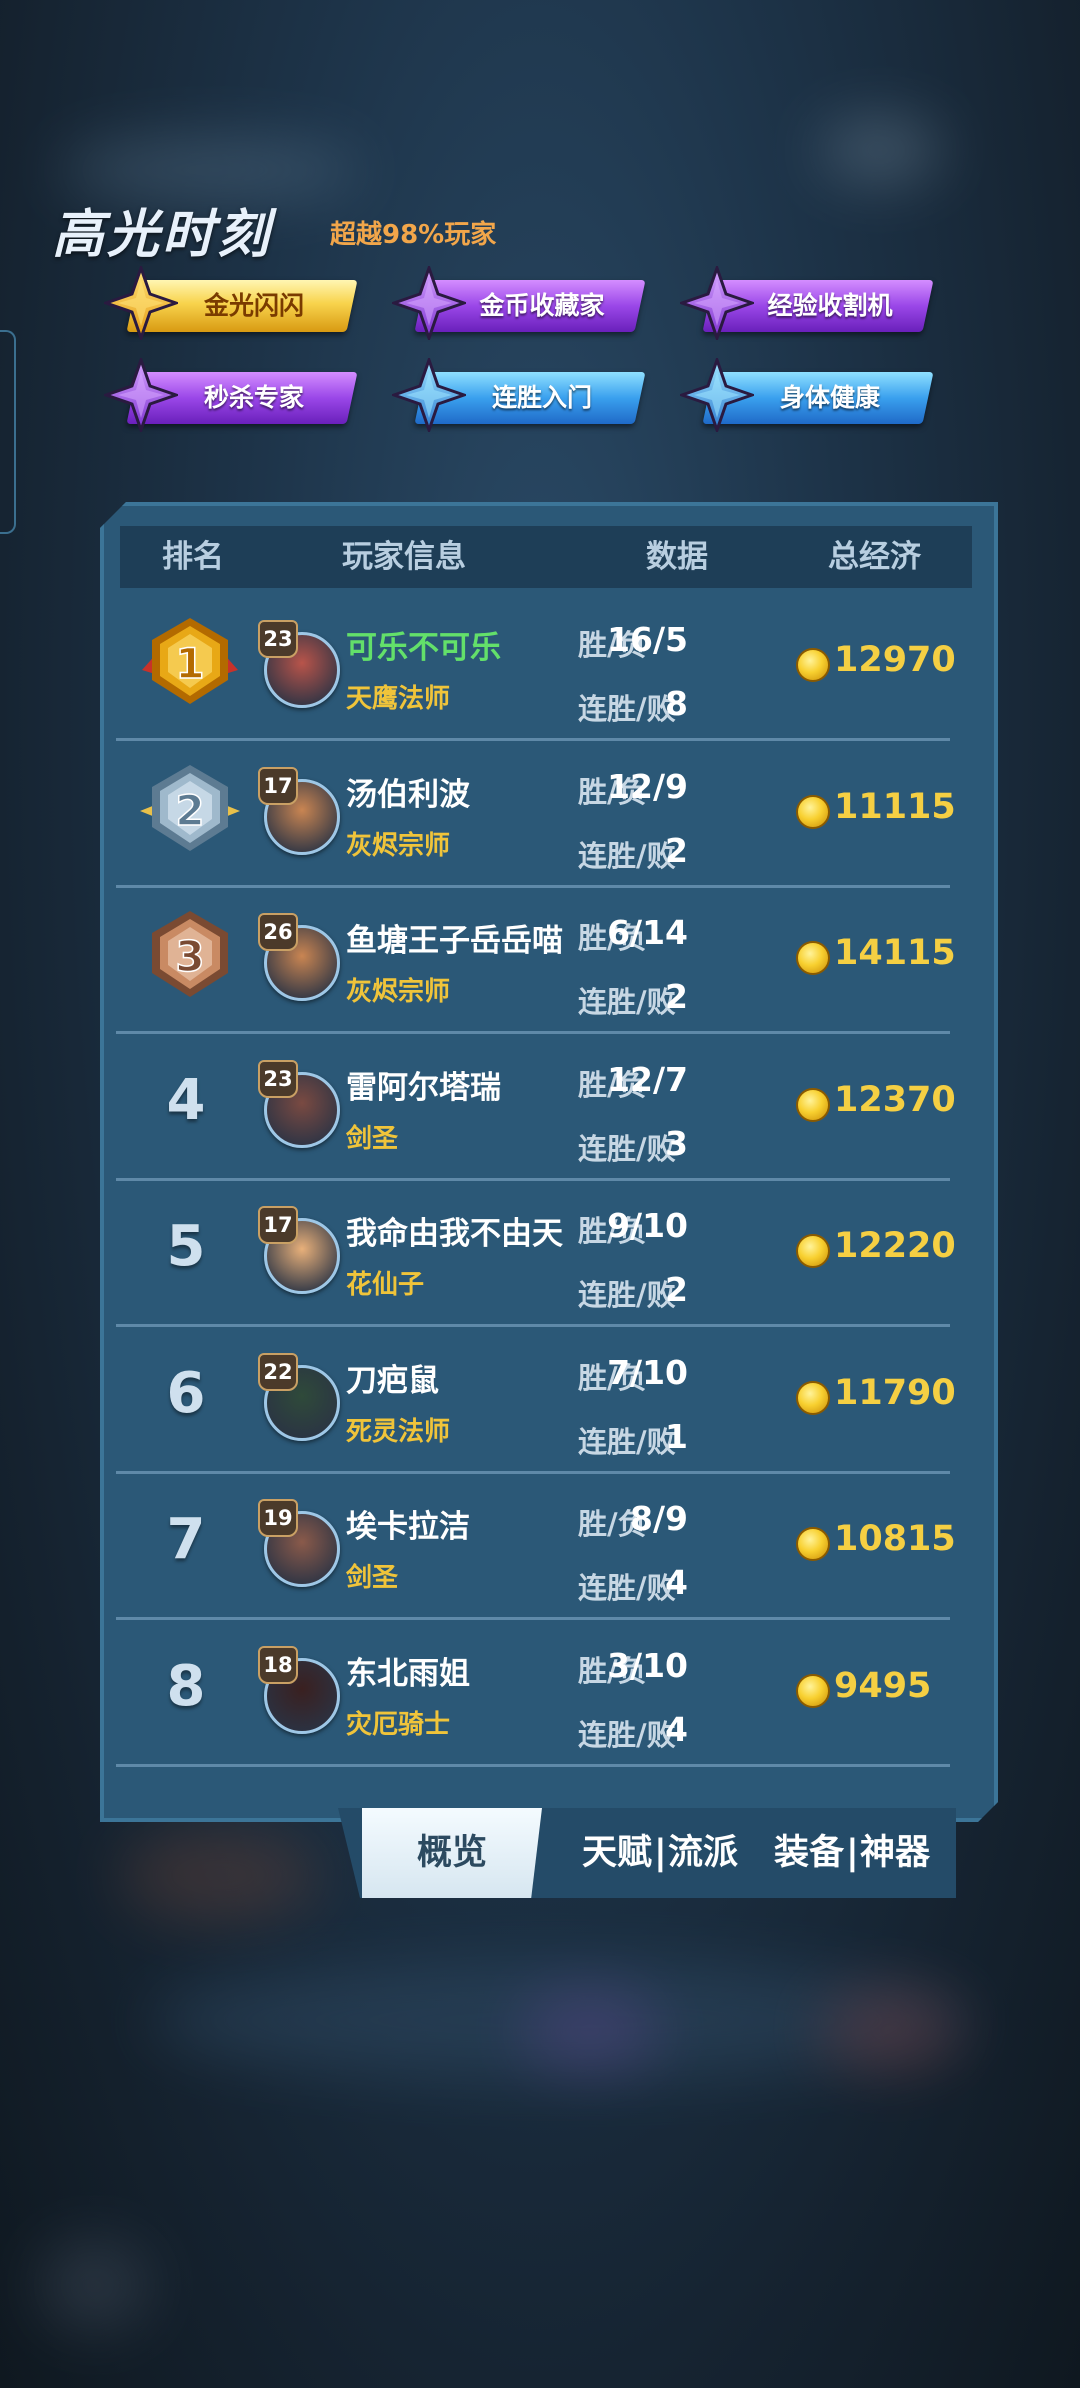 This screenshot has width=1080, height=2388. I want to click on rank-number: 6, so click(186, 1393).